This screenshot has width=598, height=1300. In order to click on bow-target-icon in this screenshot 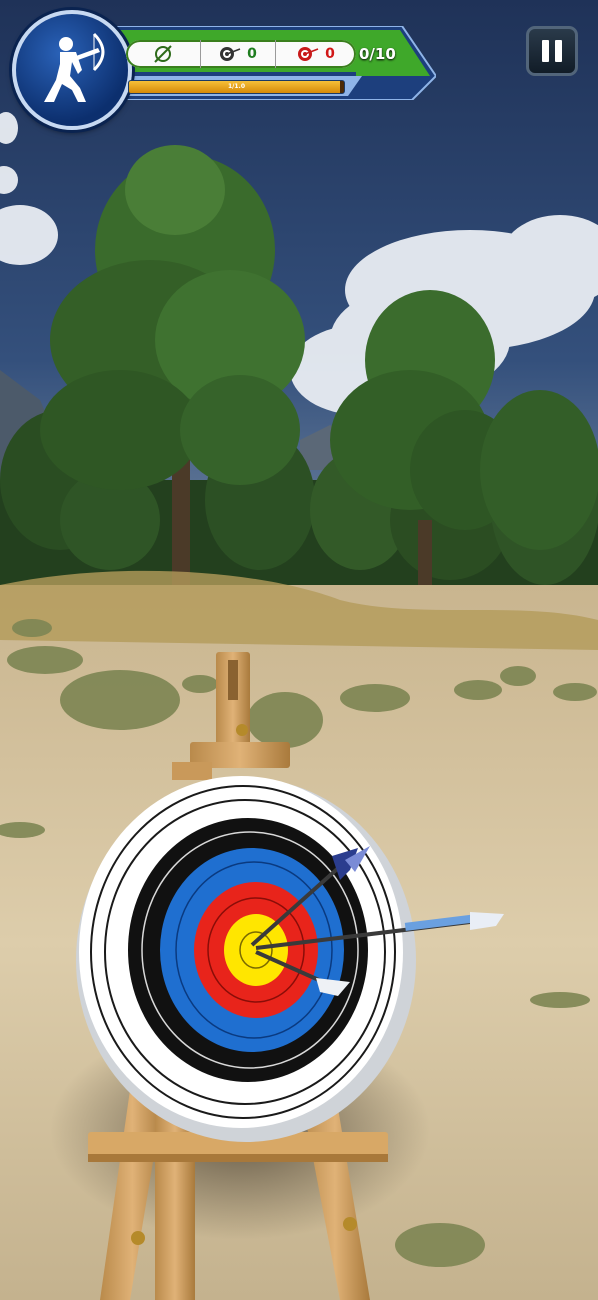, I will do `click(163, 54)`.